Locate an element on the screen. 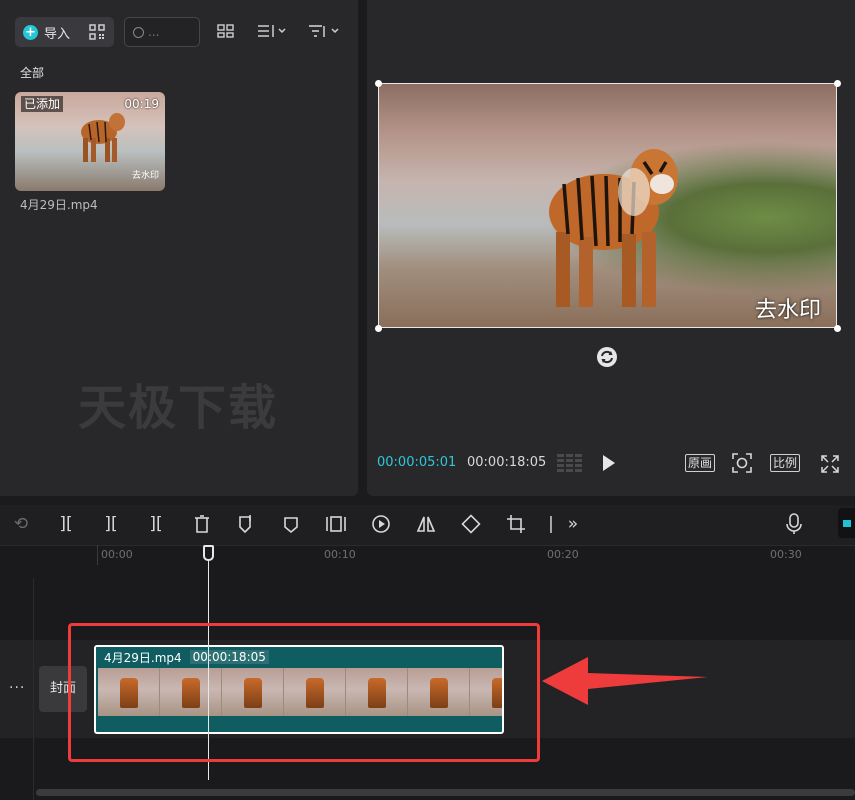  thumbnail-watermark: 去水印 is located at coordinates (145, 176).